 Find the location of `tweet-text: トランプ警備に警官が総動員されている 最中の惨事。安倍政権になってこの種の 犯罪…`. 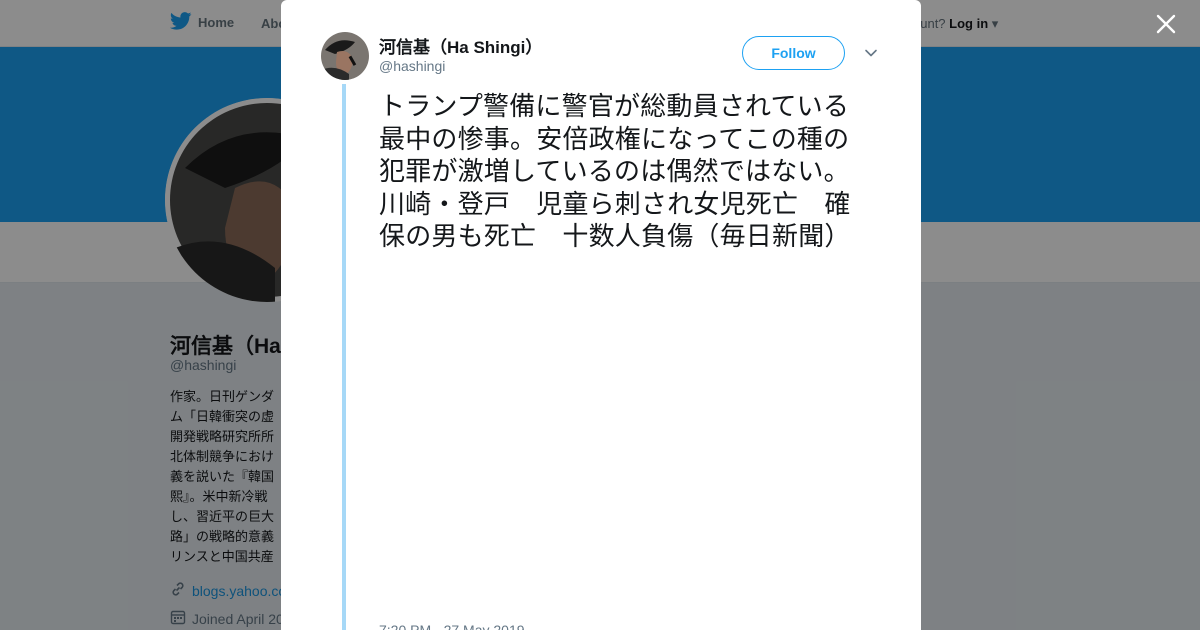

tweet-text: トランプ警備に警官が総動員されている 最中の惨事。安倍政権になってこの種の 犯罪… is located at coordinates (634, 172).